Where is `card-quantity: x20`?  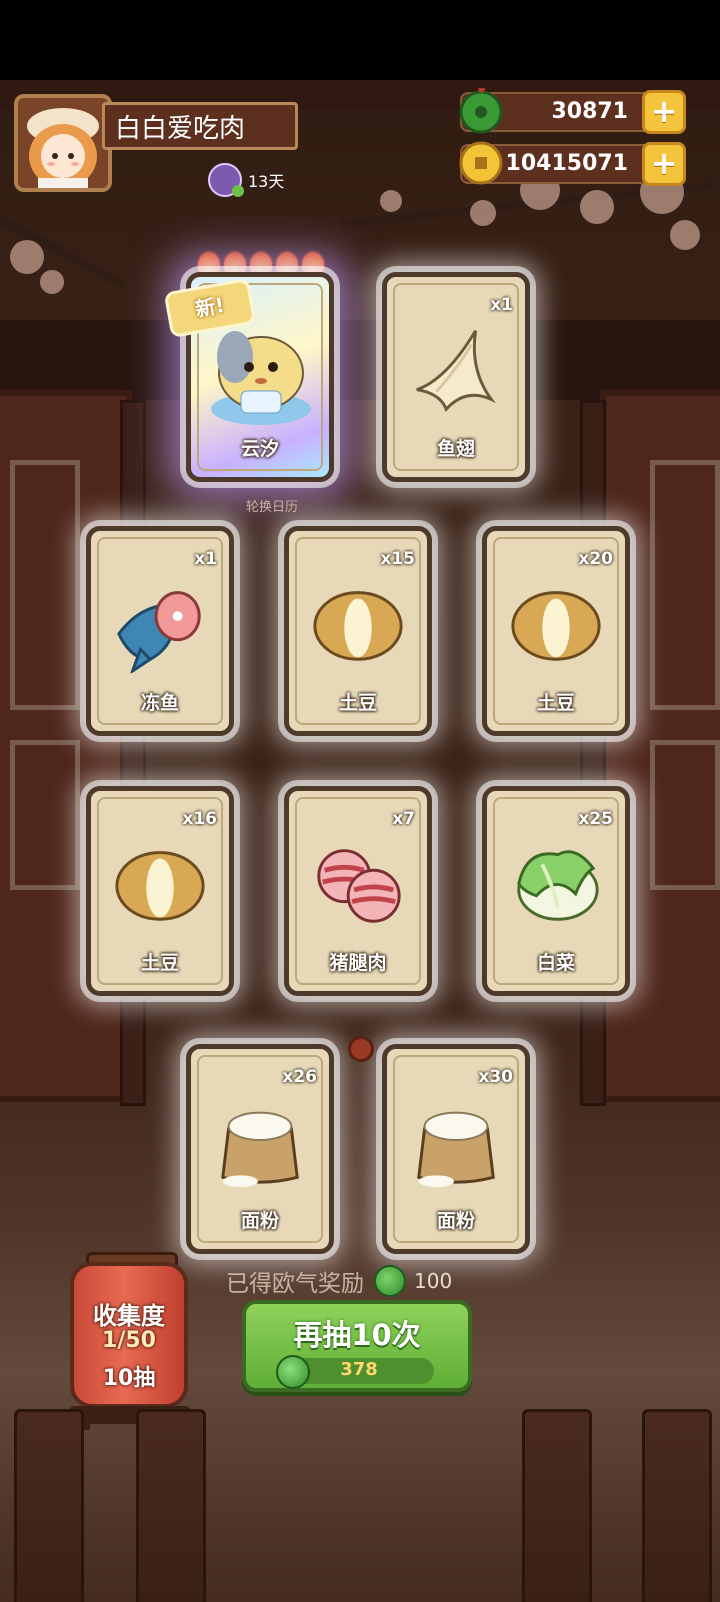 card-quantity: x20 is located at coordinates (595, 559).